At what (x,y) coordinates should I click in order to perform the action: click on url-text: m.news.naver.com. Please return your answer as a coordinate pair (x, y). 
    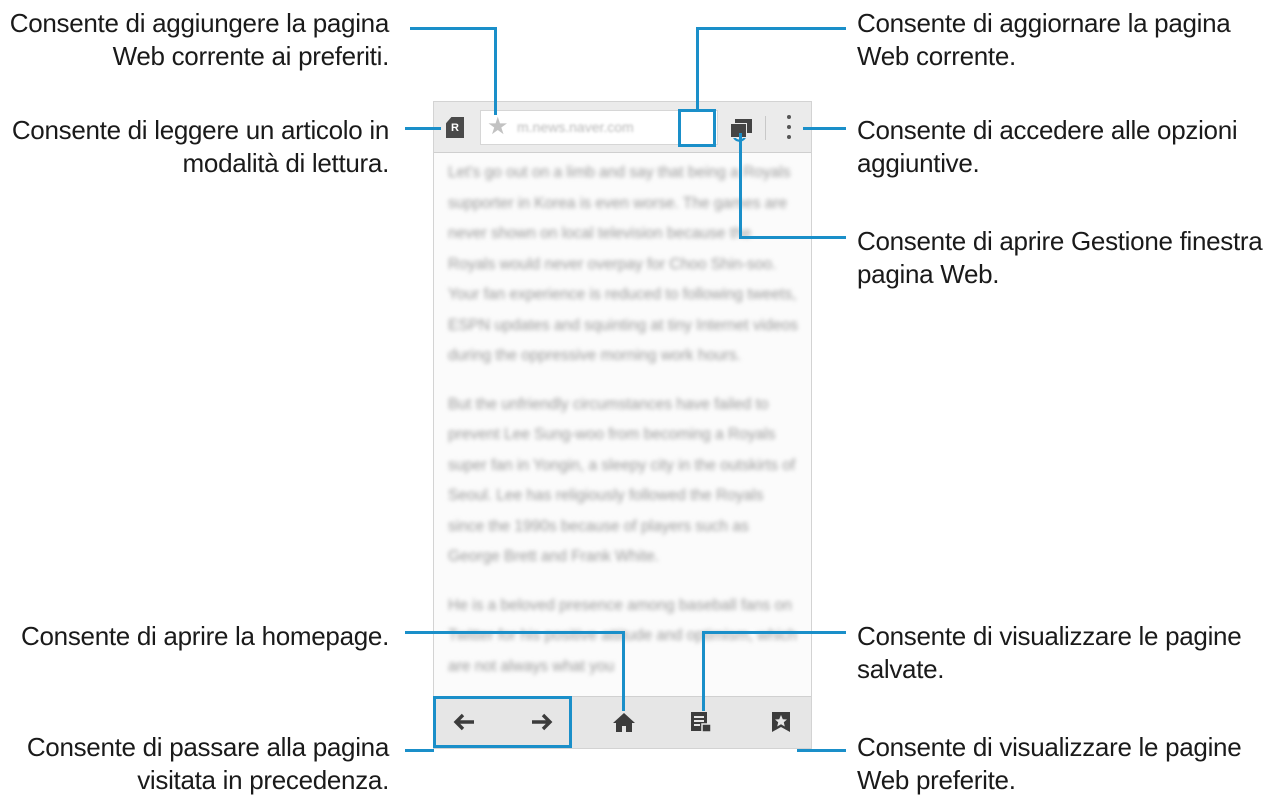
    Looking at the image, I should click on (575, 127).